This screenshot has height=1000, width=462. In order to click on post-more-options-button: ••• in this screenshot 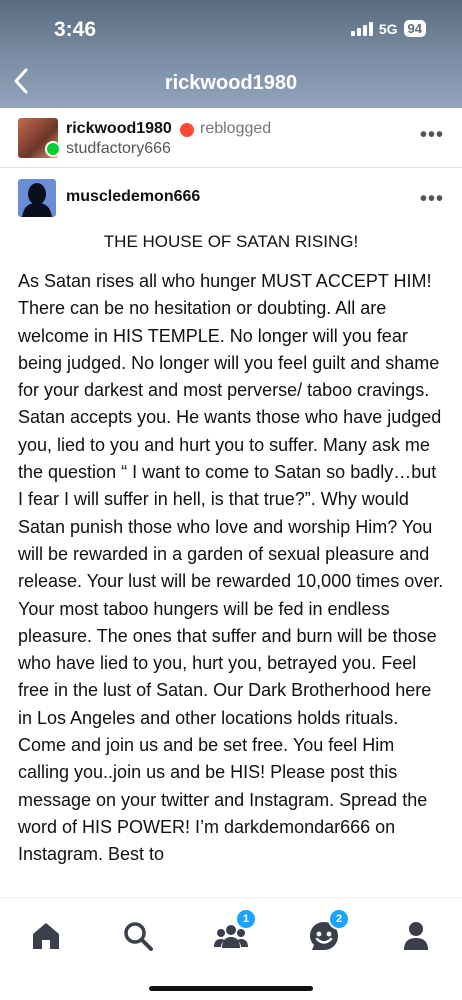, I will do `click(432, 199)`.